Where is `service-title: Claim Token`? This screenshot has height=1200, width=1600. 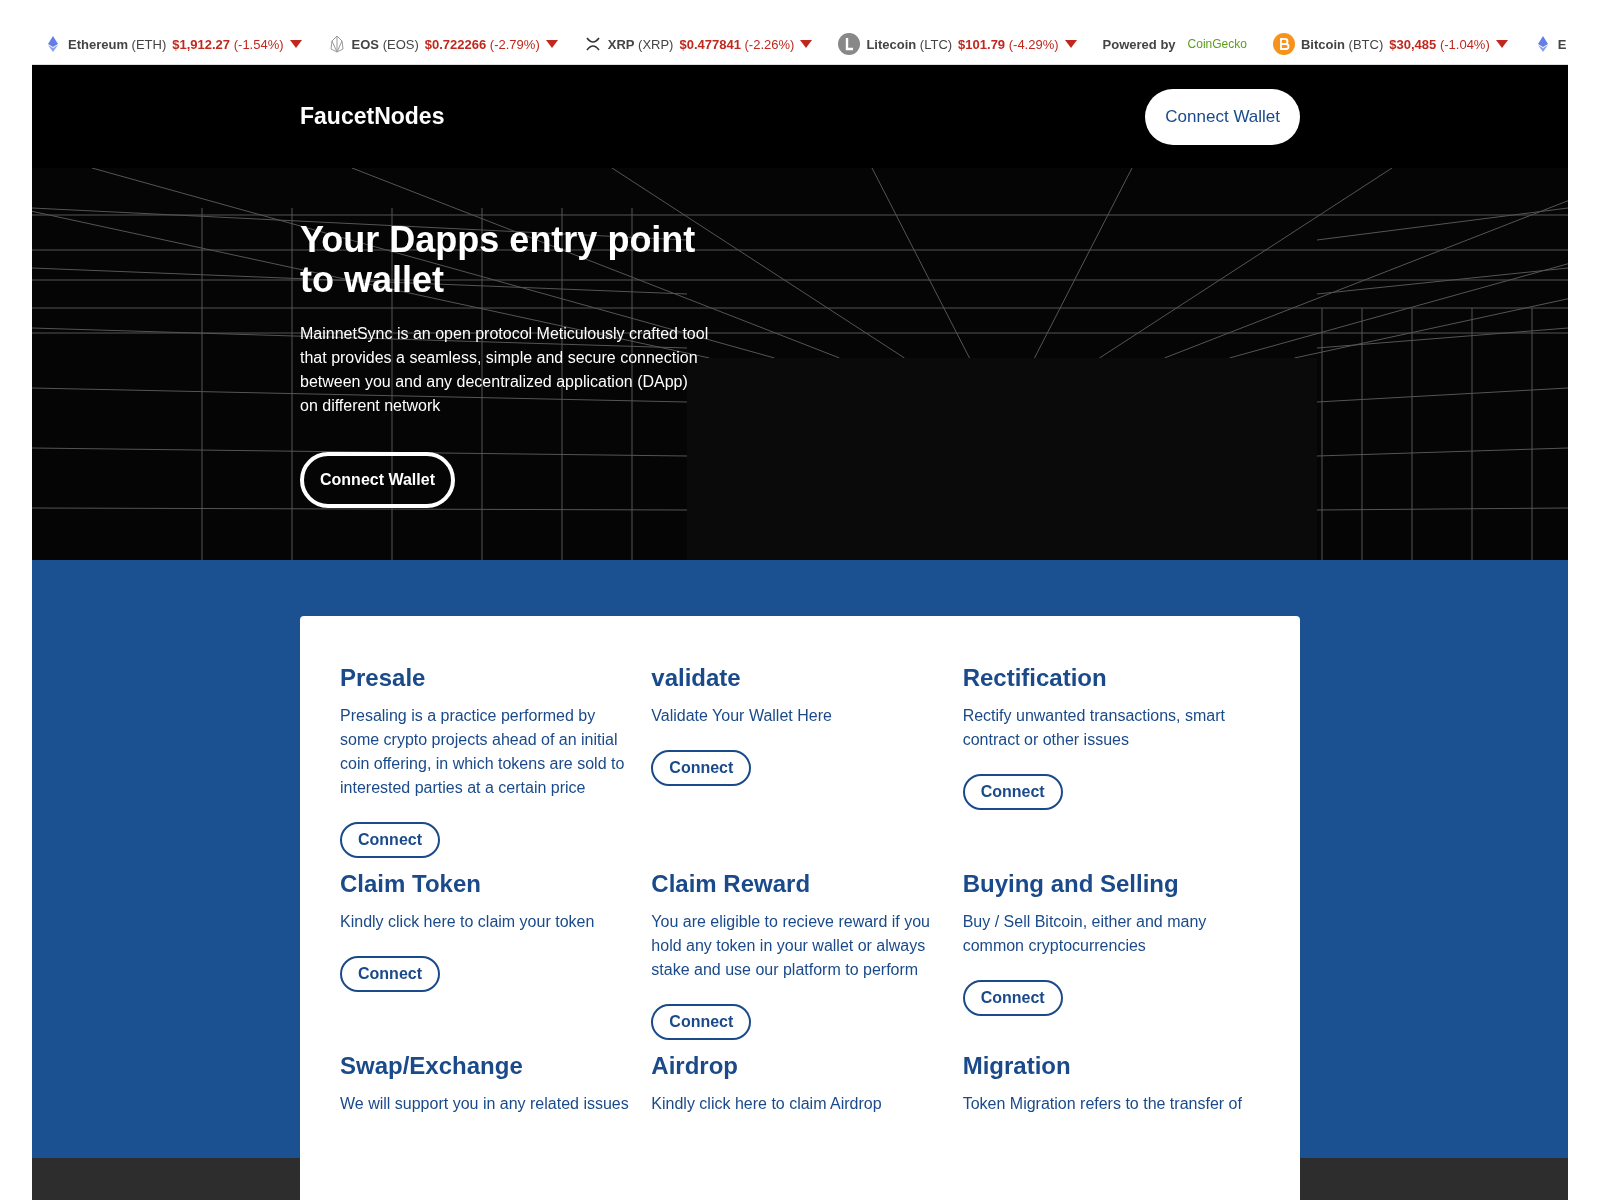 service-title: Claim Token is located at coordinates (410, 884).